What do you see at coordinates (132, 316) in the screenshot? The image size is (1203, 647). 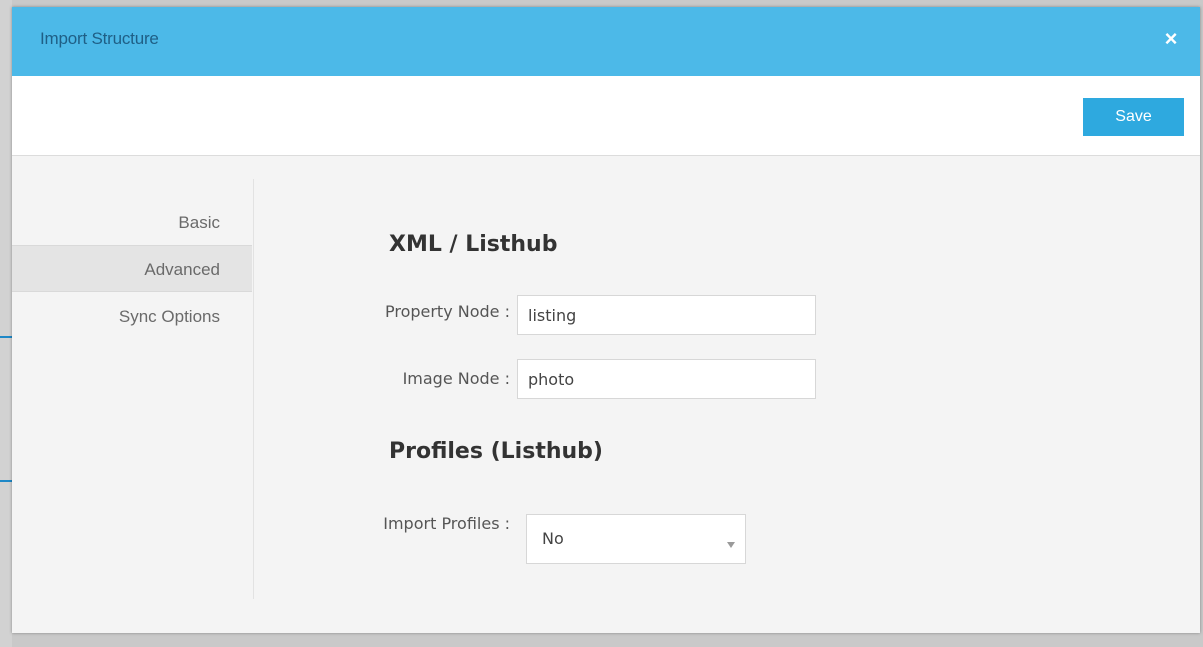 I see `nav-item-sync-options: Sync Options` at bounding box center [132, 316].